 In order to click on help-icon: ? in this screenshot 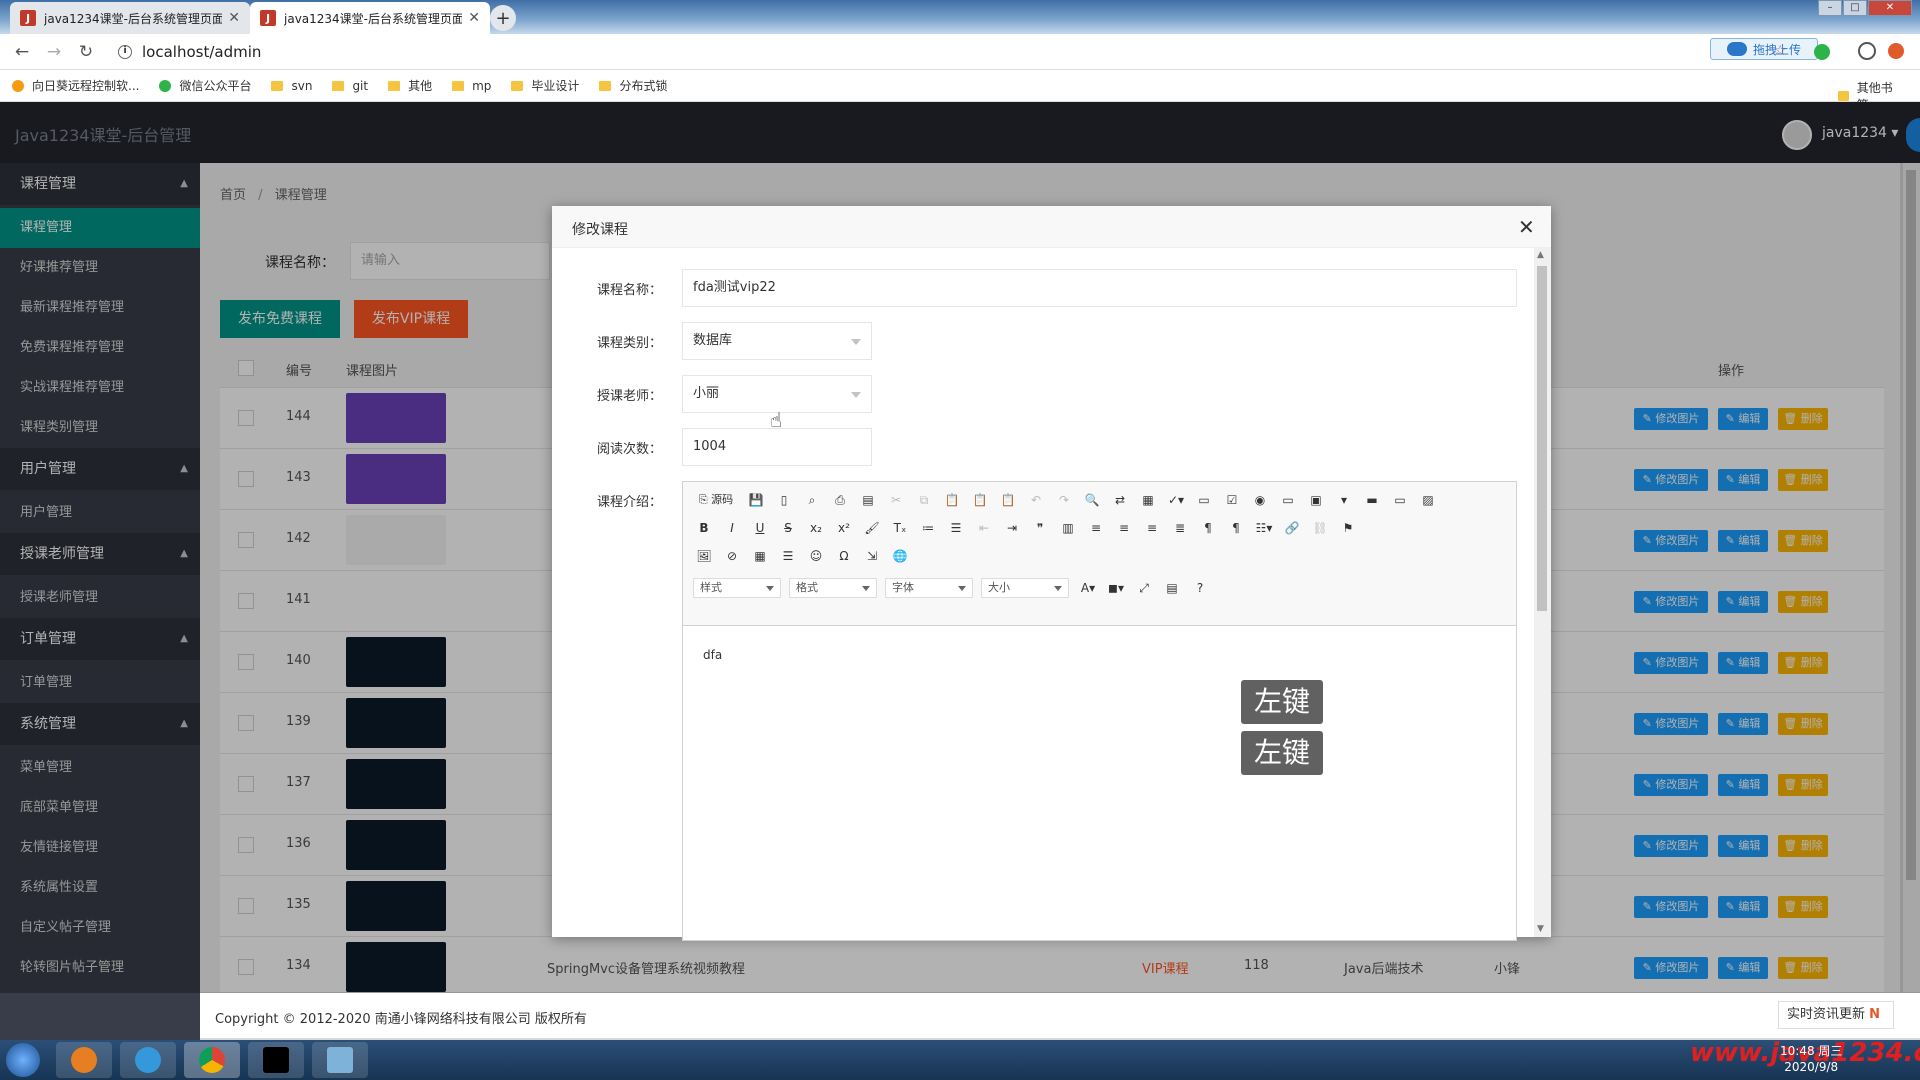, I will do `click(1200, 588)`.